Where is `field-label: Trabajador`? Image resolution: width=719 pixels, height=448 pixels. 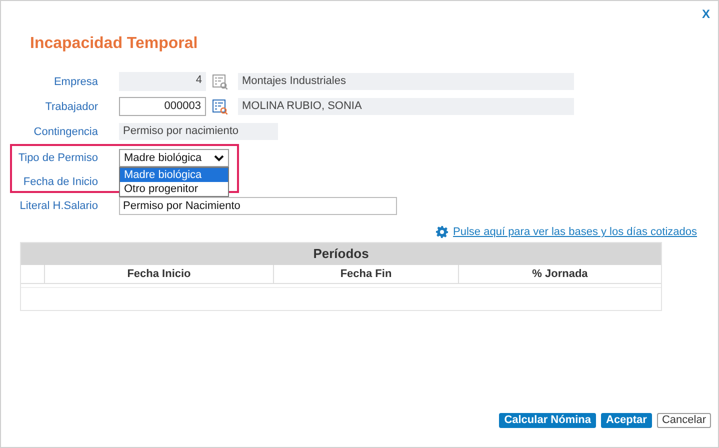
field-label: Trabajador is located at coordinates (71, 106).